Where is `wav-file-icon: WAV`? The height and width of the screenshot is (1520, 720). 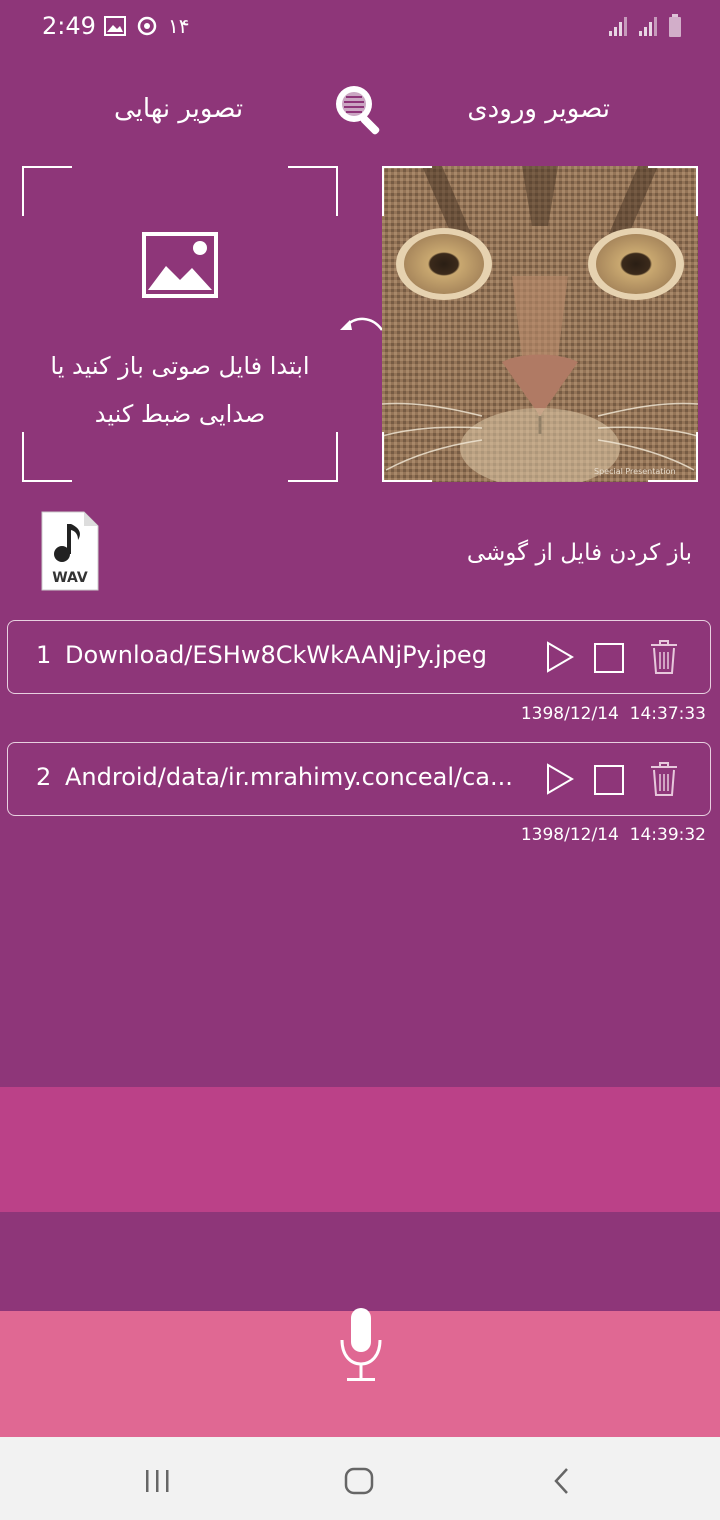
wav-file-icon: WAV is located at coordinates (70, 551).